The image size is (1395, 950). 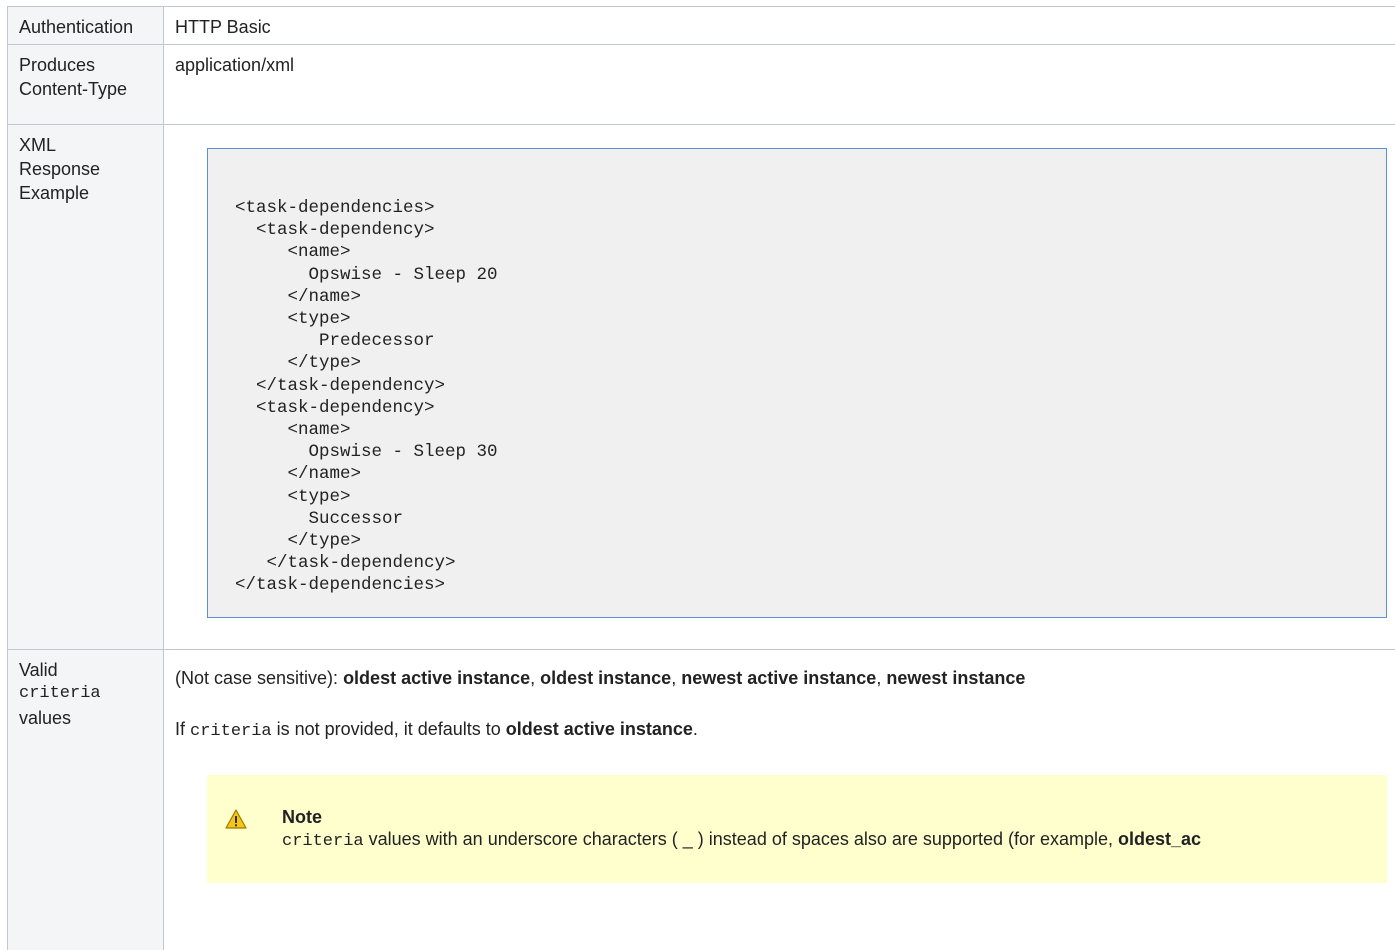 What do you see at coordinates (701, 25) in the screenshot?
I see `row-authentication: Authentication HTTP Basic` at bounding box center [701, 25].